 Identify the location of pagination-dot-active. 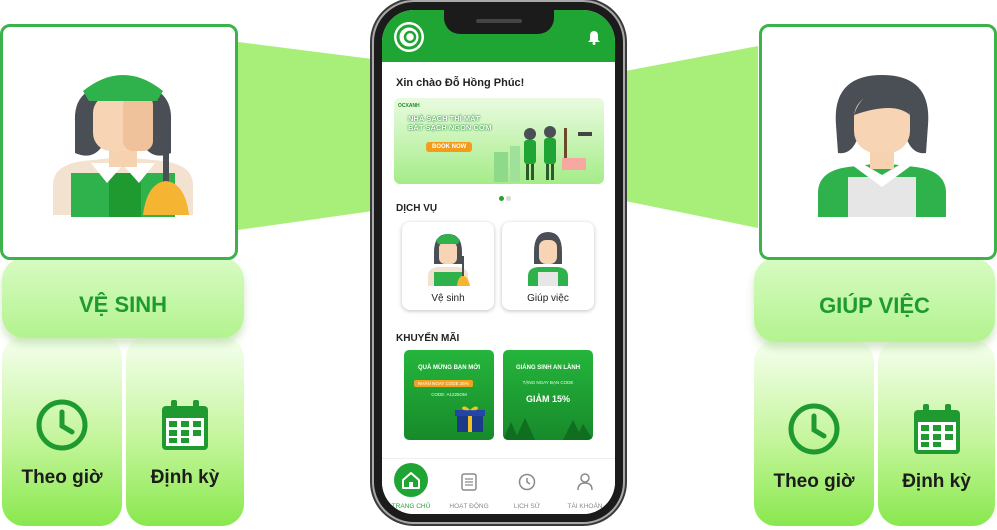
(501, 198).